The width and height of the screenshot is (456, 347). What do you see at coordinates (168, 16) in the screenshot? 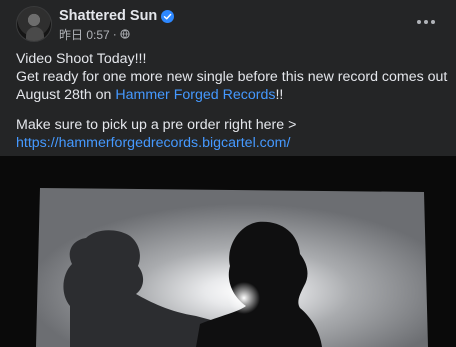
I see `verified-badge-icon` at bounding box center [168, 16].